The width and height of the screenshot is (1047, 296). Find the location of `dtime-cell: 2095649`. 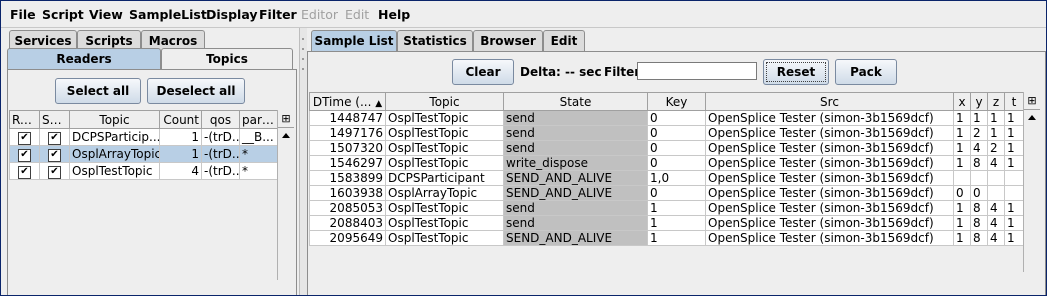

dtime-cell: 2095649 is located at coordinates (347, 238).